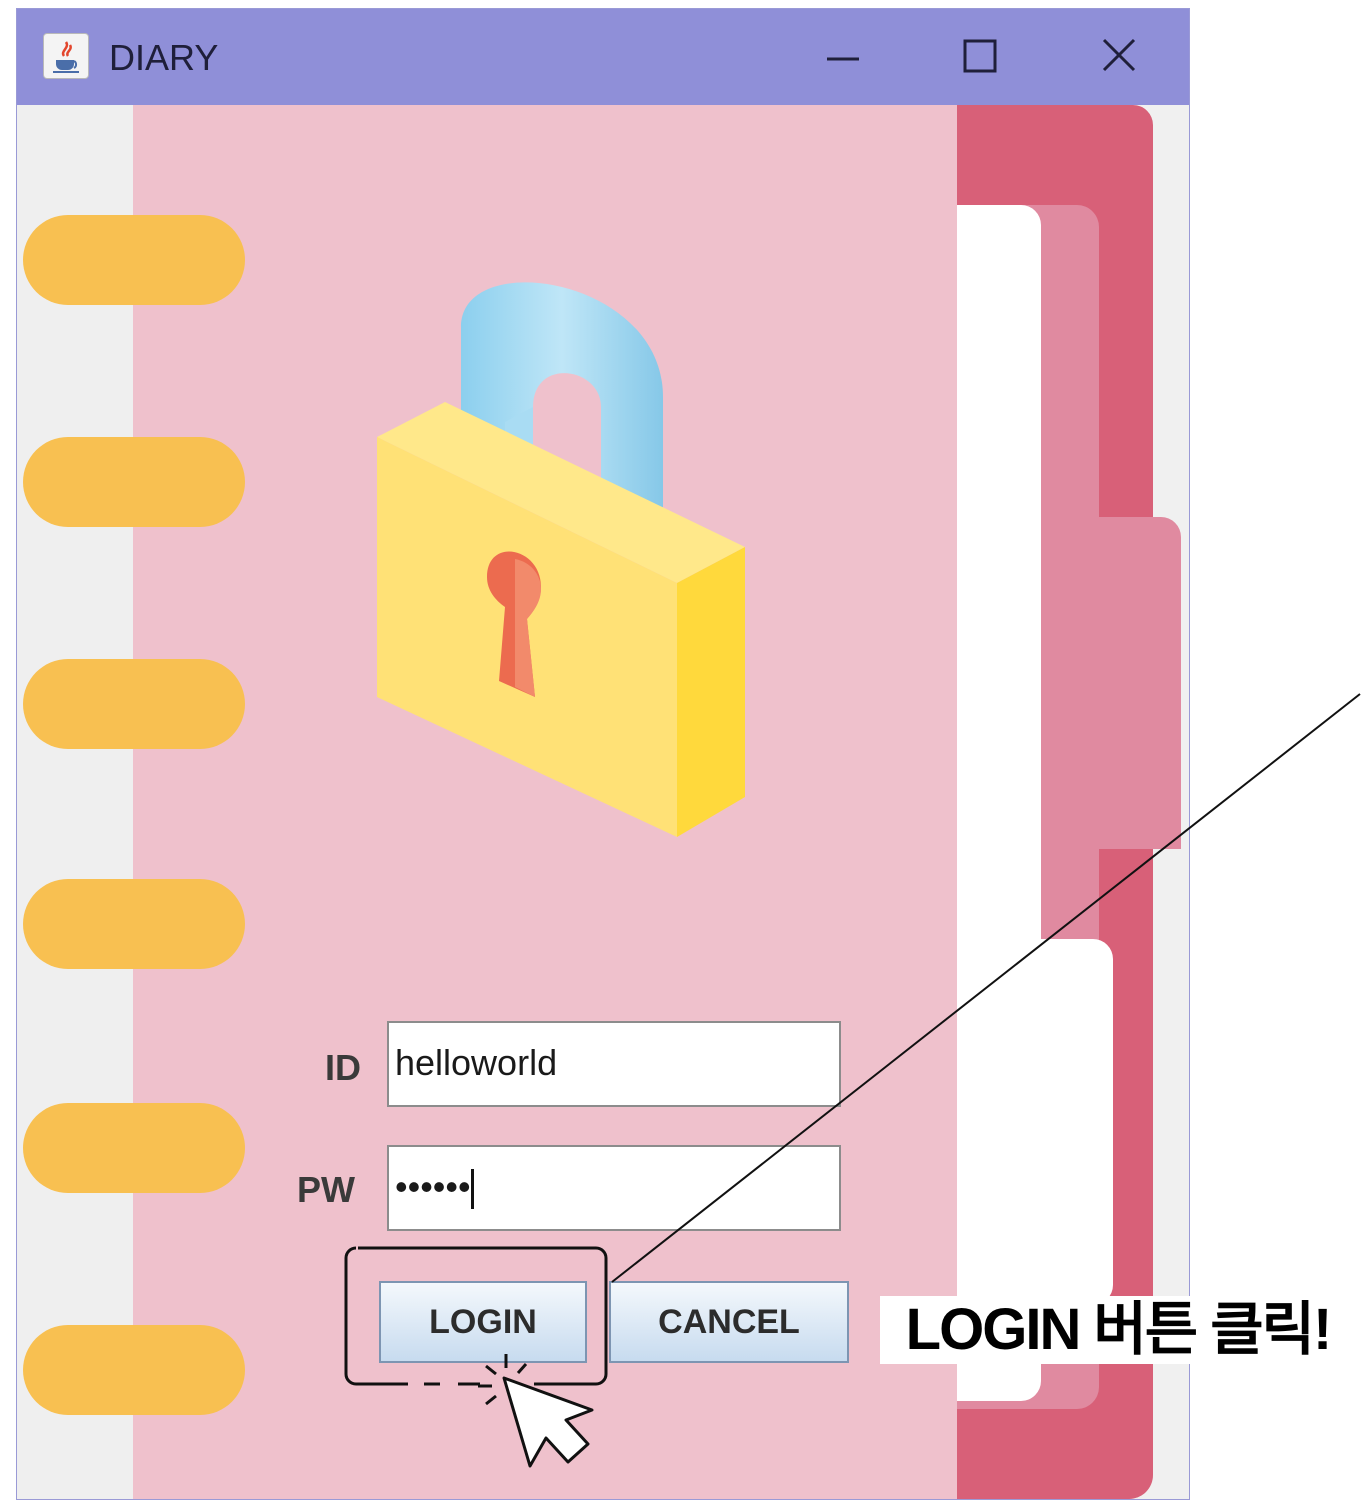  I want to click on close-button, so click(1119, 57).